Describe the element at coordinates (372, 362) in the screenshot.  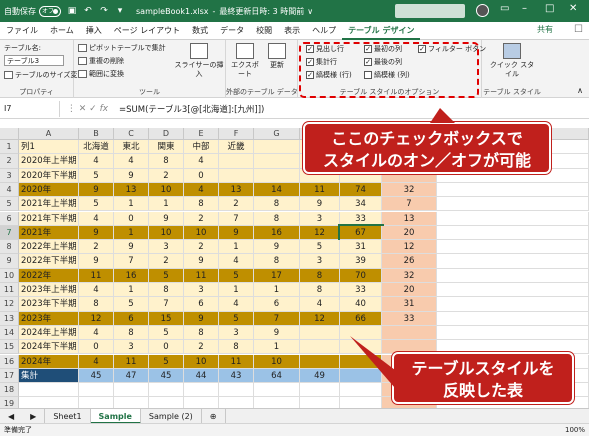
I see `callout2-arrow` at that location.